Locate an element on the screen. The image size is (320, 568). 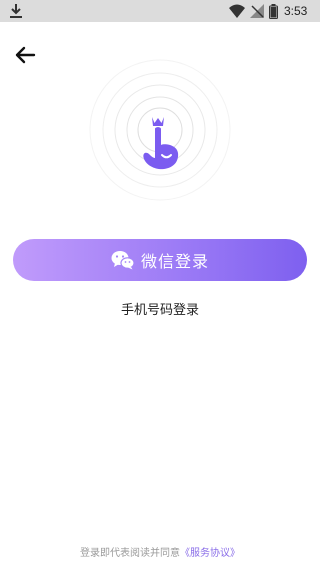
finger-crown-logo-icon is located at coordinates (161, 143).